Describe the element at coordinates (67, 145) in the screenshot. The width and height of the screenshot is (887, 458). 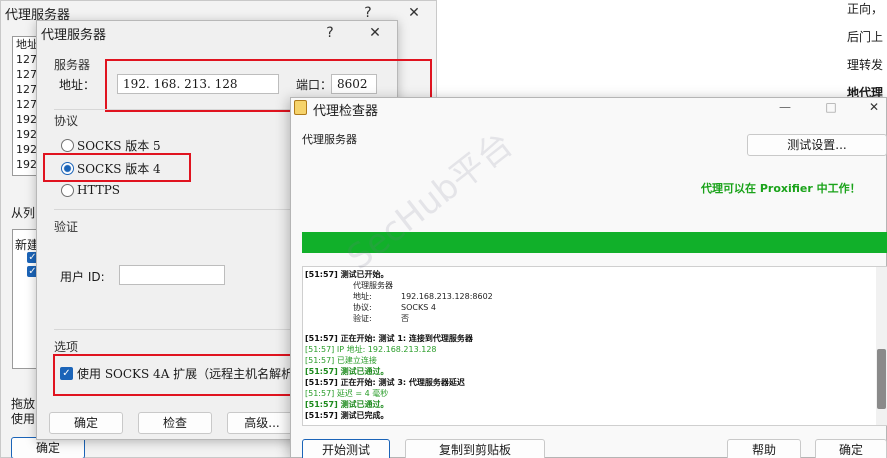
I see `radio-socks5` at that location.